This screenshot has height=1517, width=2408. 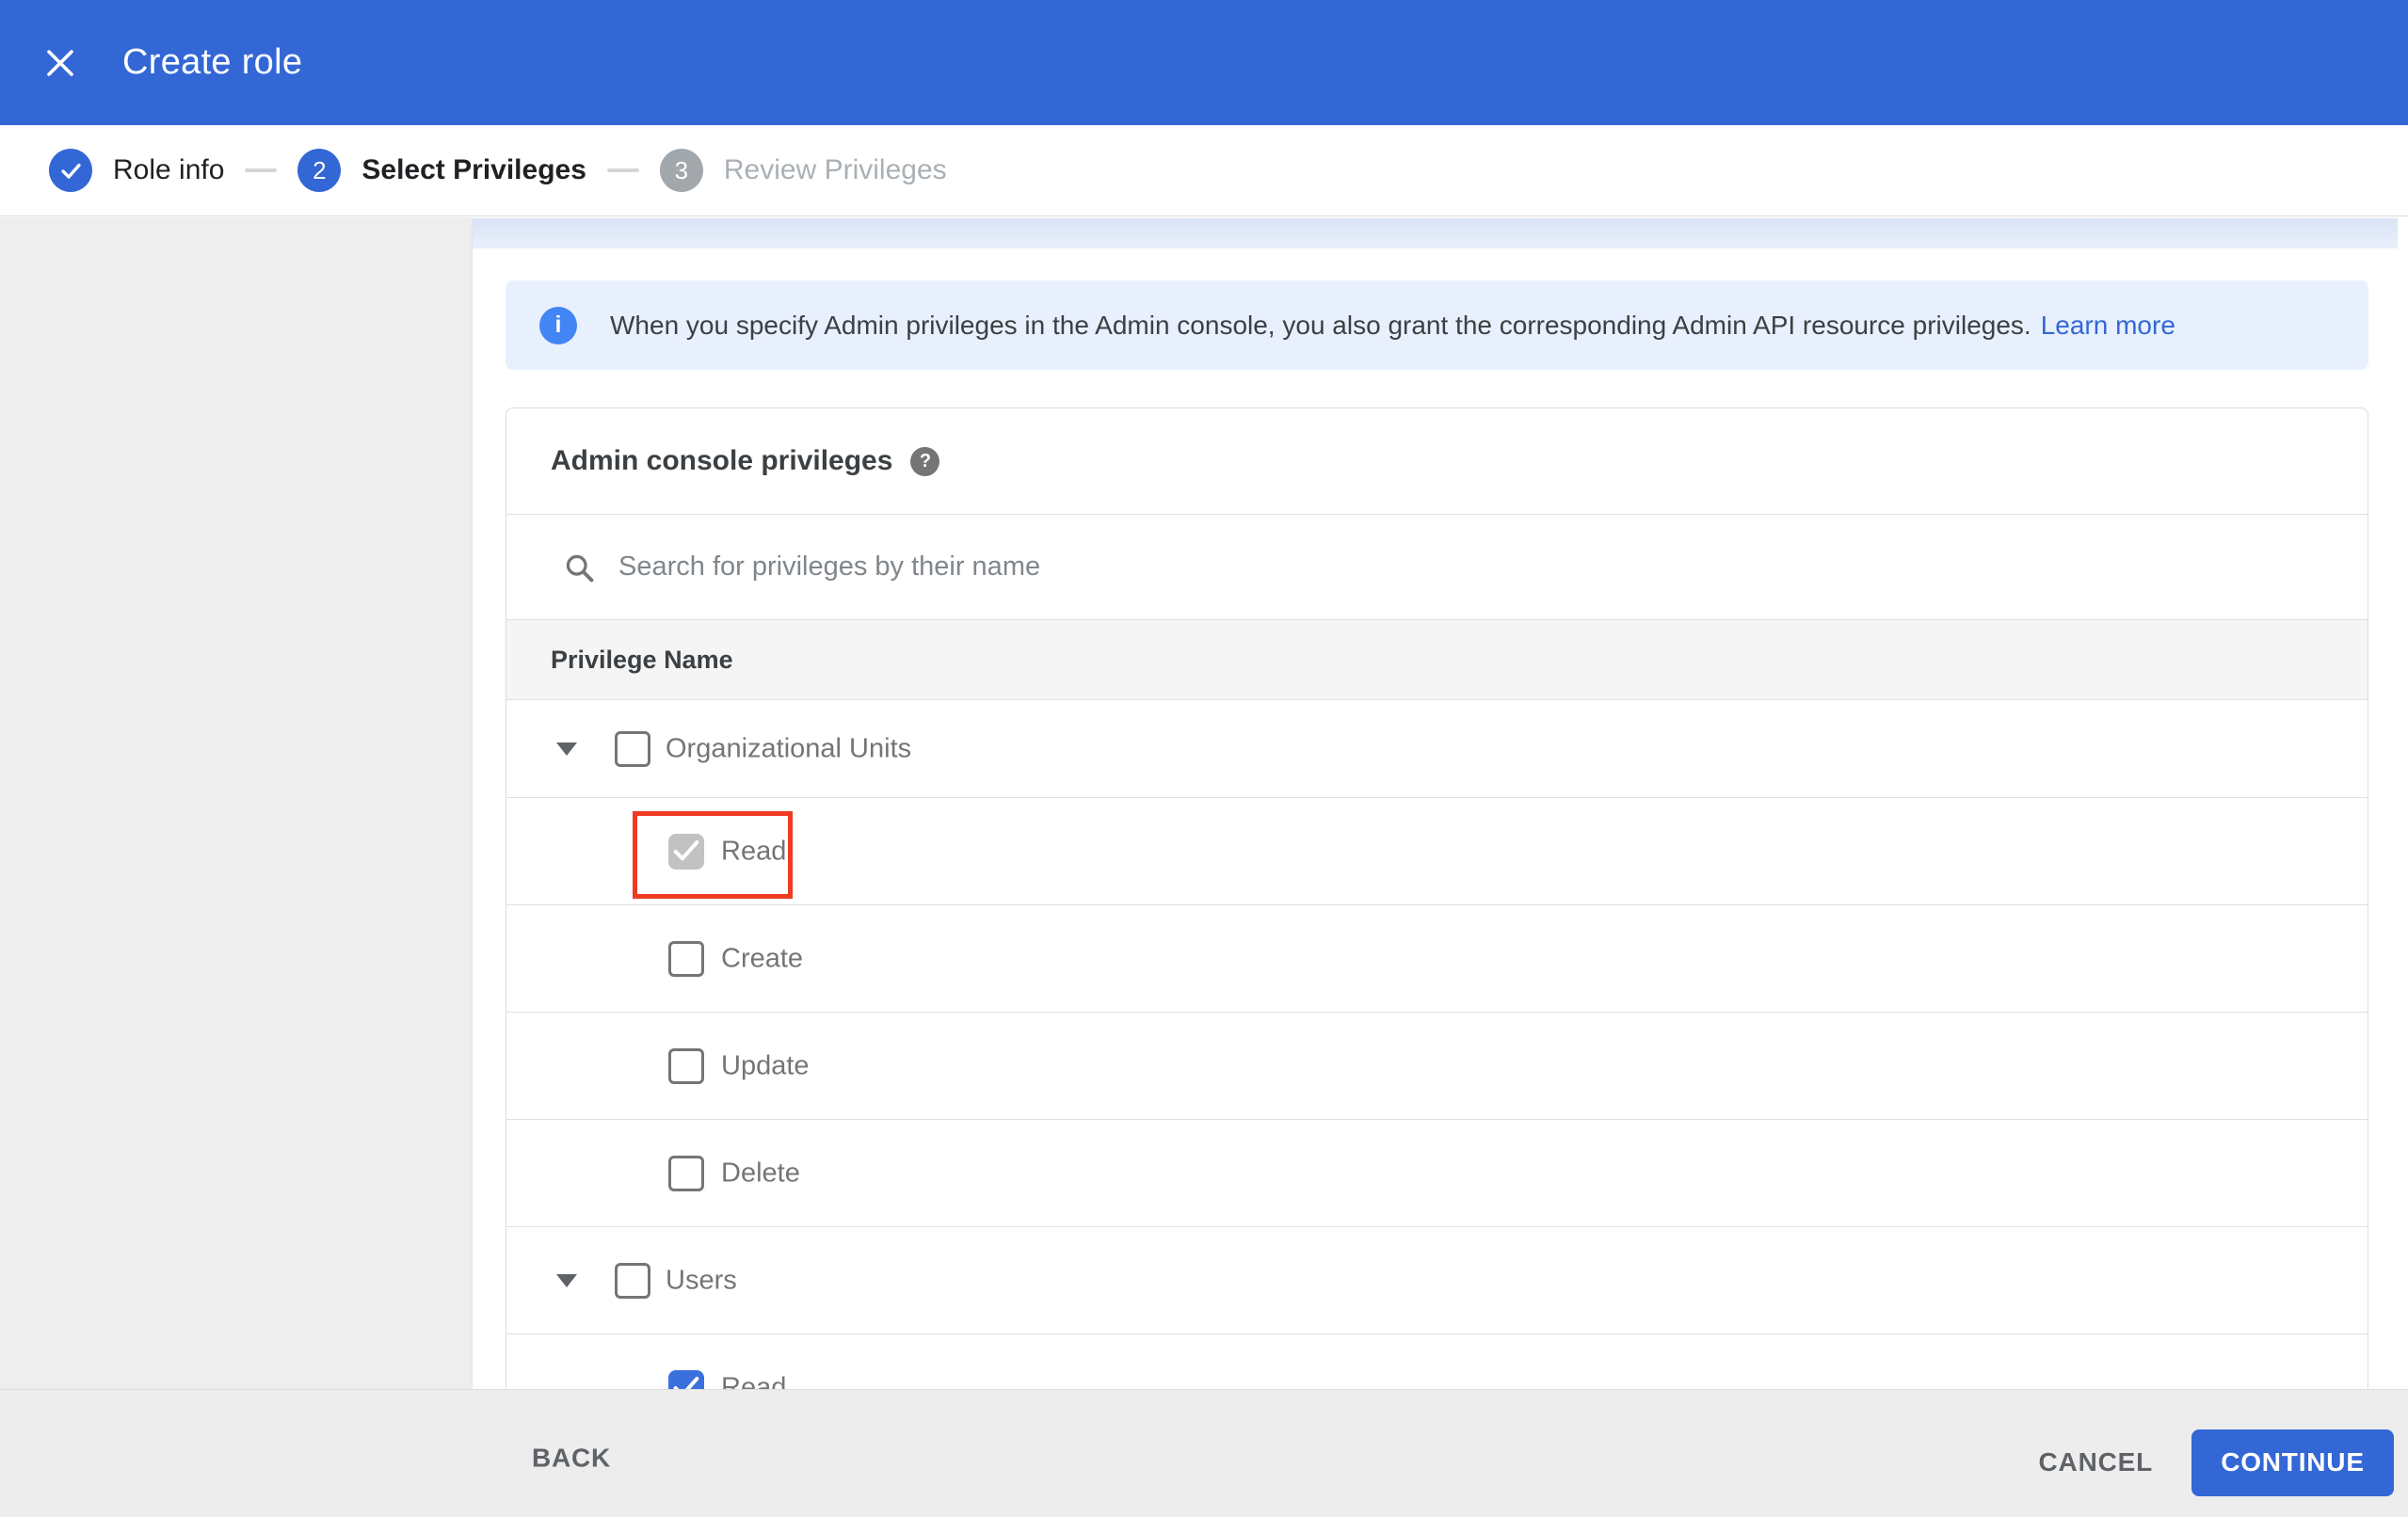 I want to click on dialog-title: Create role, so click(x=212, y=62).